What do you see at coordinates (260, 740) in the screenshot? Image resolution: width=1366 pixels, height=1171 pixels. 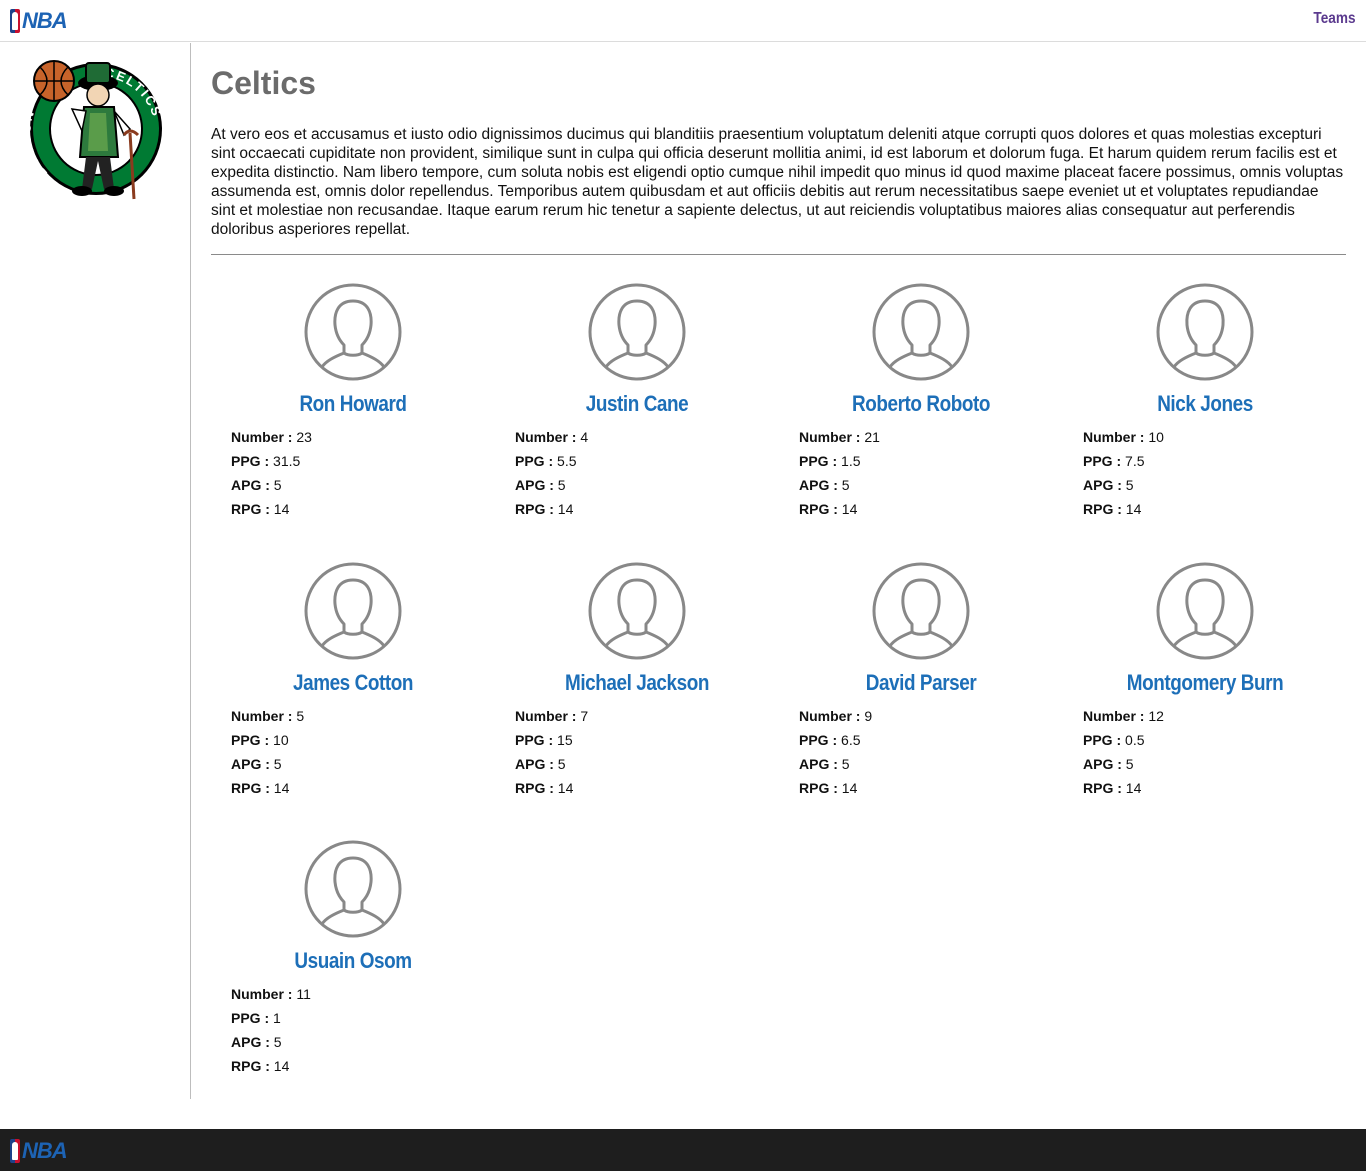 I see `stat-ppg: PPG : 10` at bounding box center [260, 740].